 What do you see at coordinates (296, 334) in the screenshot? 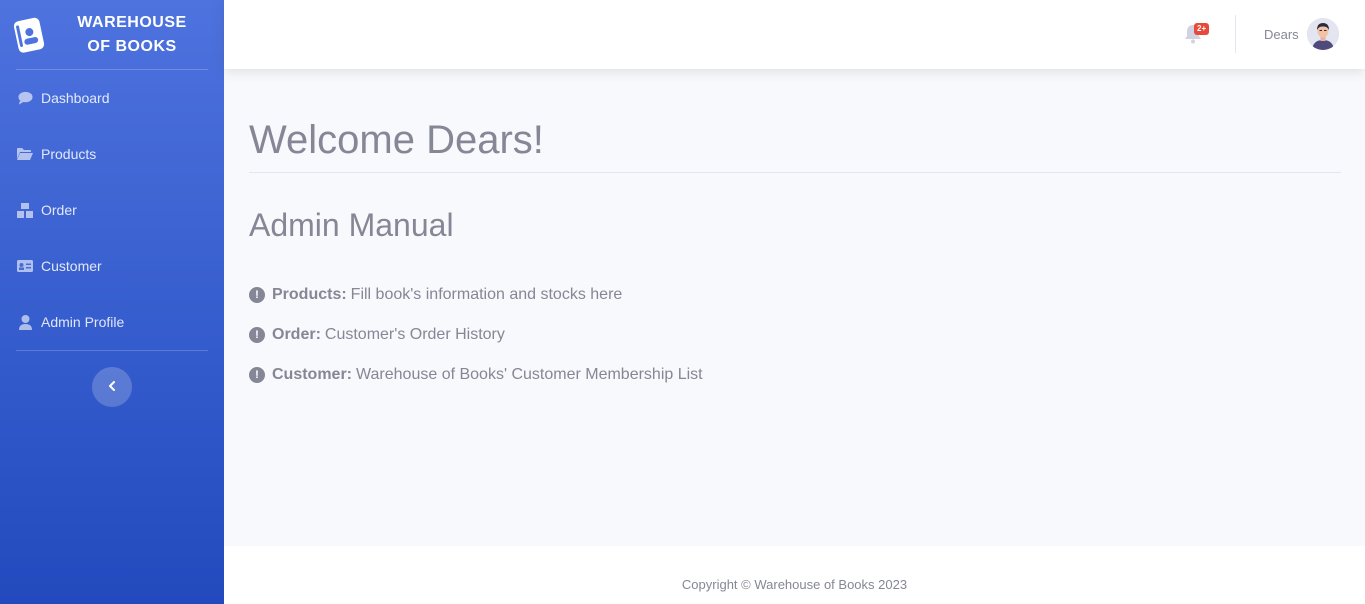
I see `list-item-label: Order:` at bounding box center [296, 334].